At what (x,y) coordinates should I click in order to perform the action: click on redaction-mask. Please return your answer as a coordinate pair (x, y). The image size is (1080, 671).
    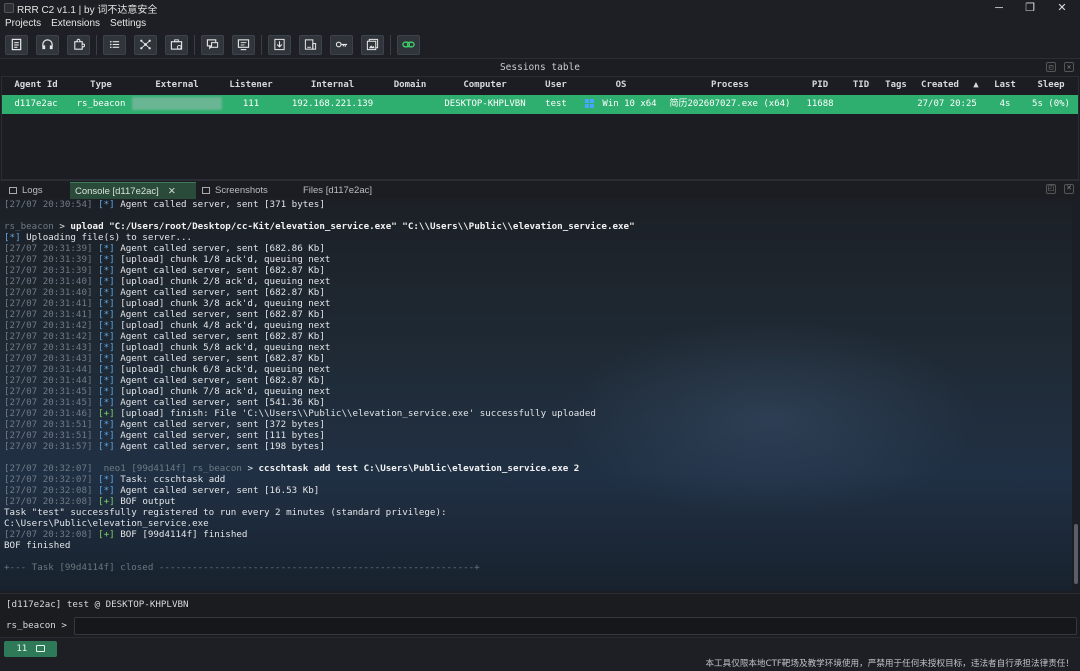
    Looking at the image, I should click on (177, 103).